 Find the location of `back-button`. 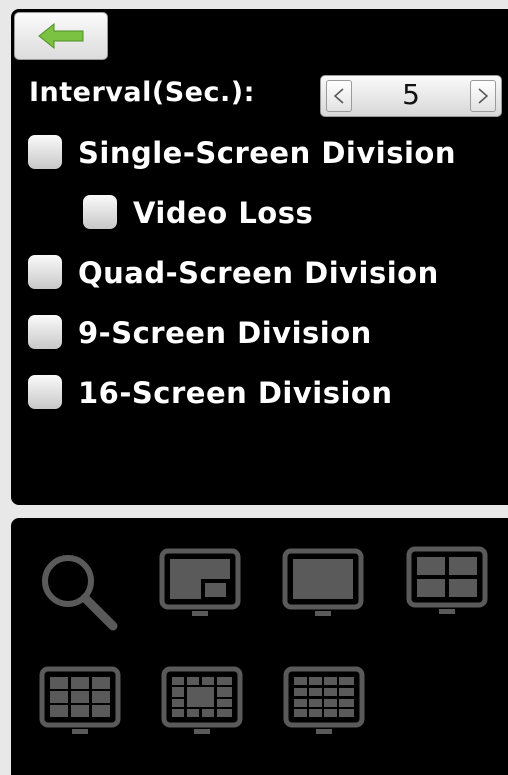

back-button is located at coordinates (61, 36).